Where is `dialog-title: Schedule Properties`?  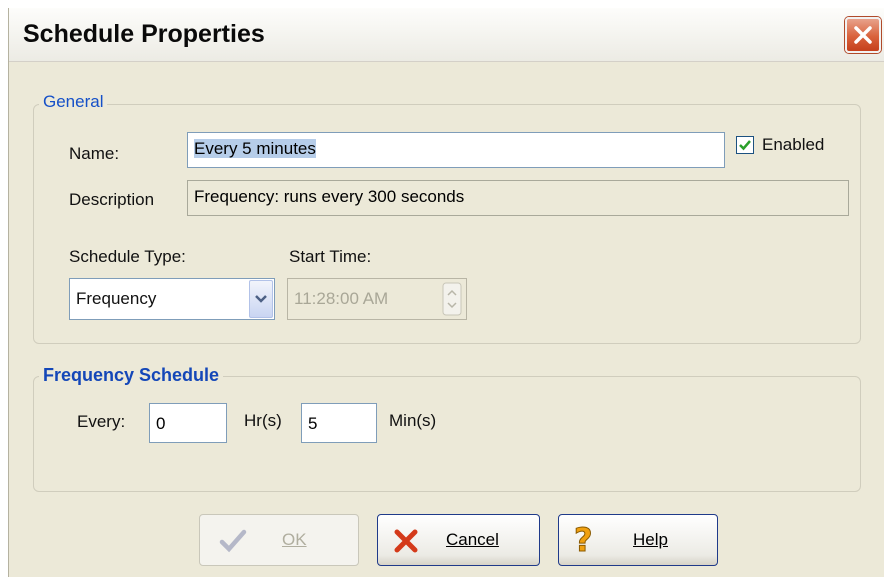 dialog-title: Schedule Properties is located at coordinates (144, 34).